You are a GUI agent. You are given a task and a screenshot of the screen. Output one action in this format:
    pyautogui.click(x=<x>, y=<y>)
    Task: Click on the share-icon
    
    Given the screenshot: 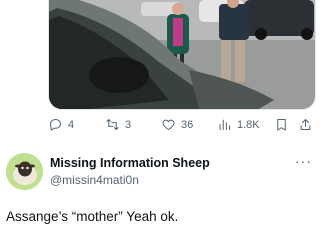 What is the action you would take?
    pyautogui.click(x=305, y=124)
    